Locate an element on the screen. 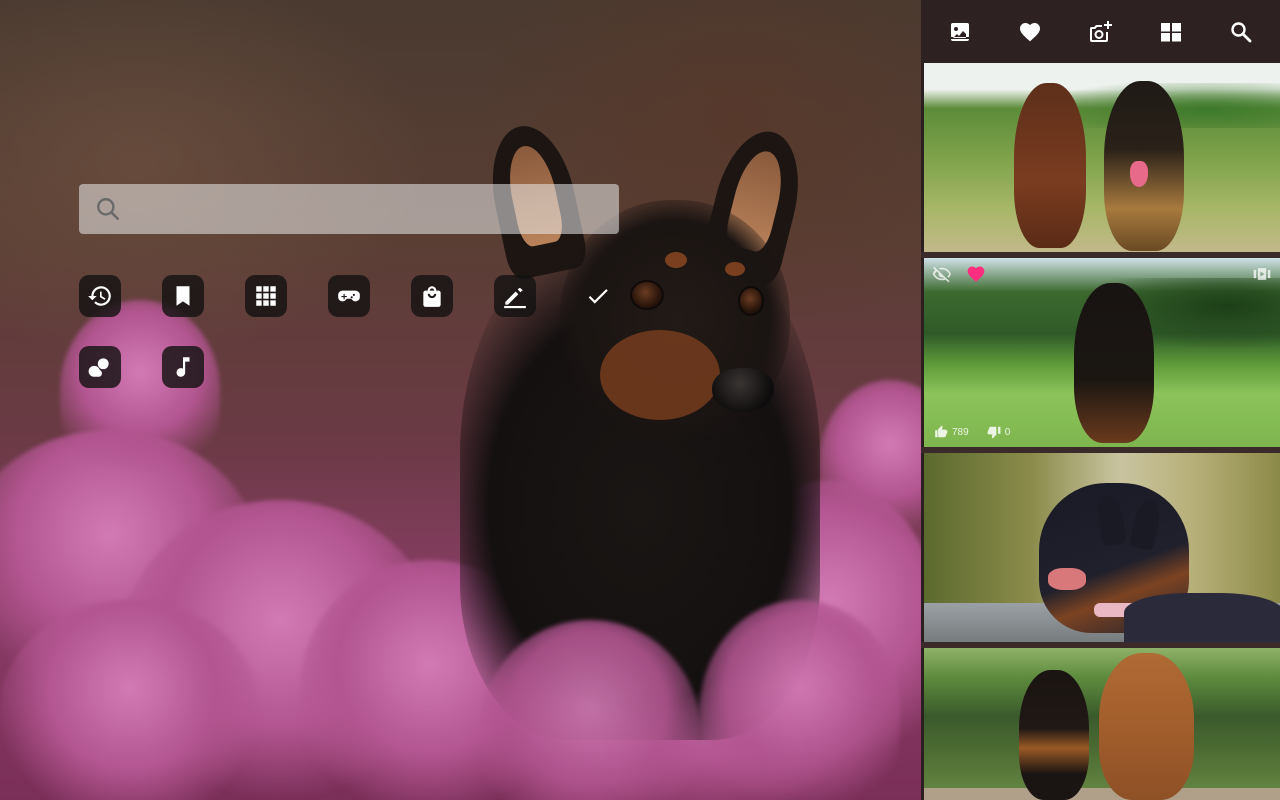 Image resolution: width=1280 pixels, height=800 pixels. quick-link-history is located at coordinates (100, 296).